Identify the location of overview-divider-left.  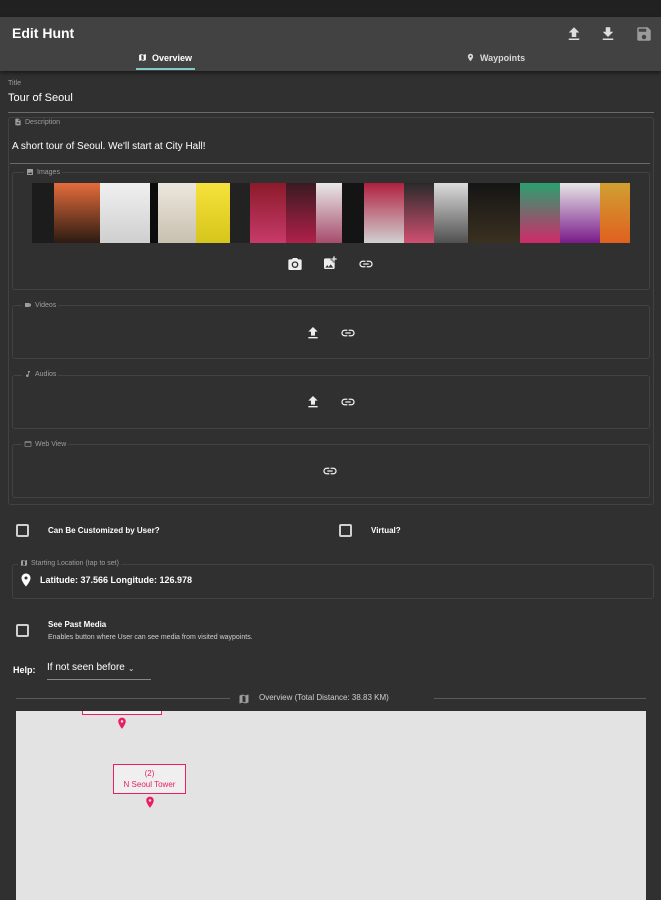
(123, 698).